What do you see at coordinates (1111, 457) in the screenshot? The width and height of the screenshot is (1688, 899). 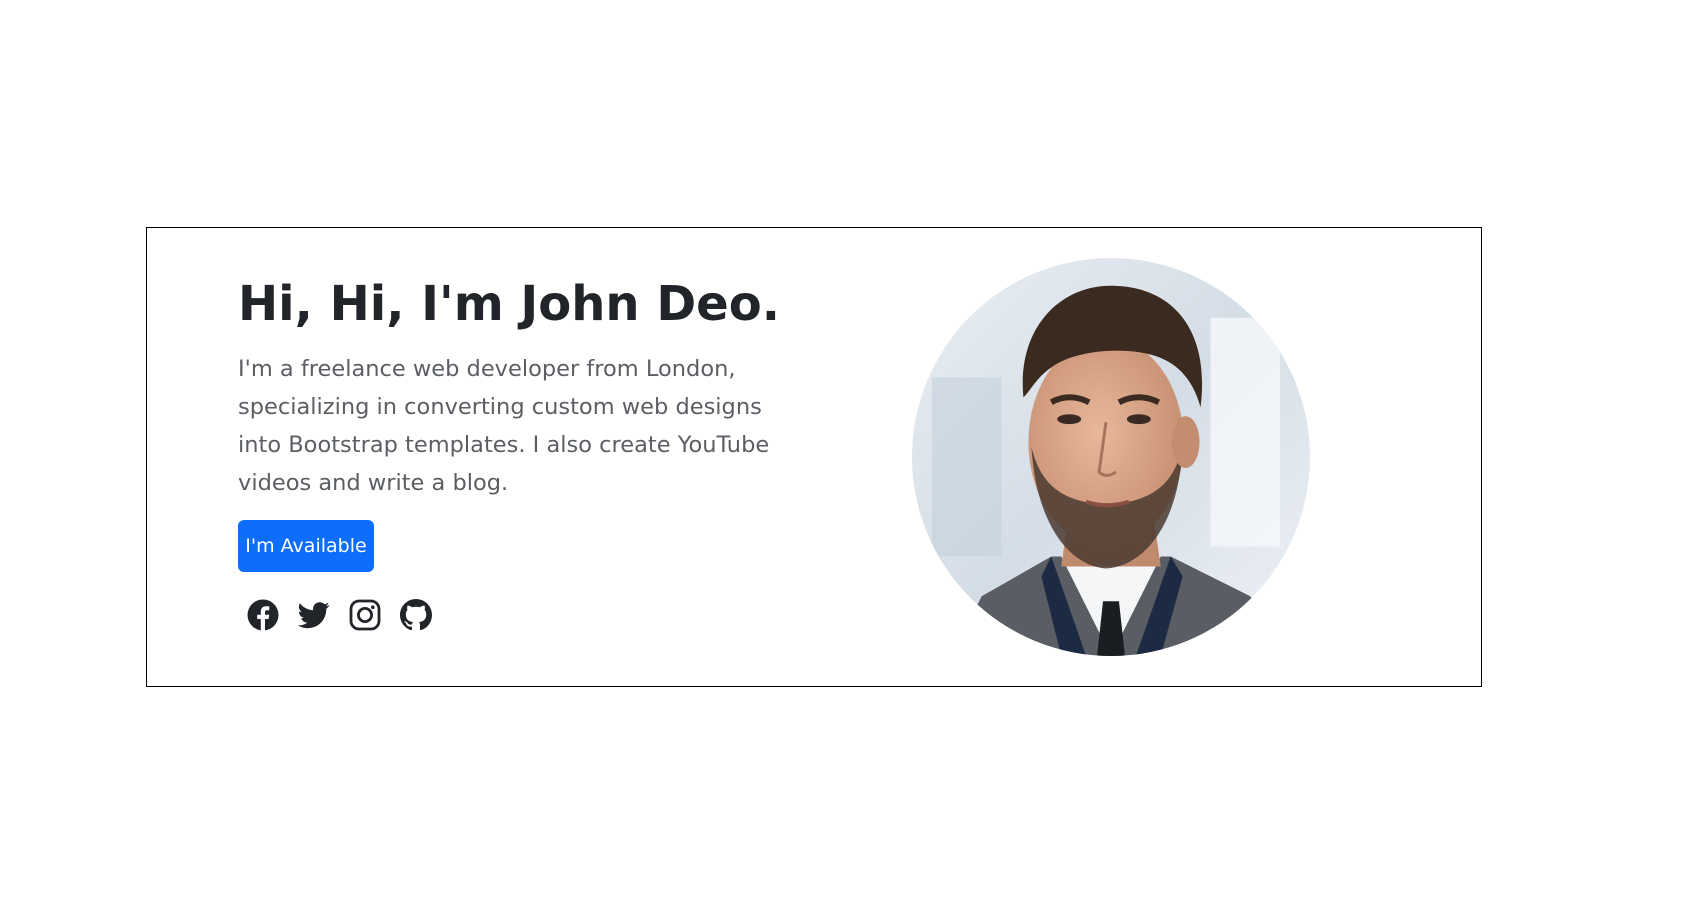 I see `profile-photo` at bounding box center [1111, 457].